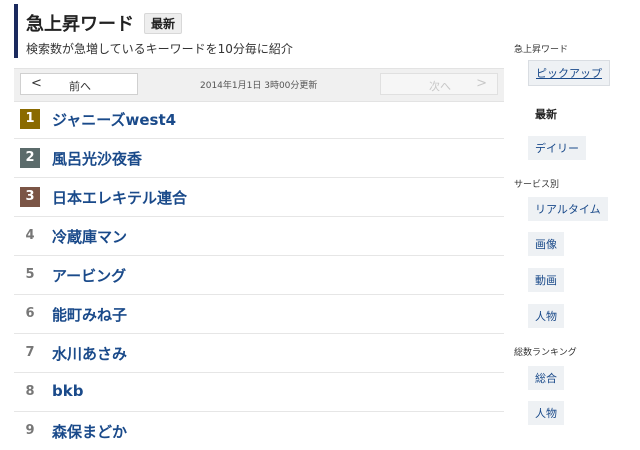  Describe the element at coordinates (259, 431) in the screenshot. I see `list-item: 9 森保まどか` at that location.